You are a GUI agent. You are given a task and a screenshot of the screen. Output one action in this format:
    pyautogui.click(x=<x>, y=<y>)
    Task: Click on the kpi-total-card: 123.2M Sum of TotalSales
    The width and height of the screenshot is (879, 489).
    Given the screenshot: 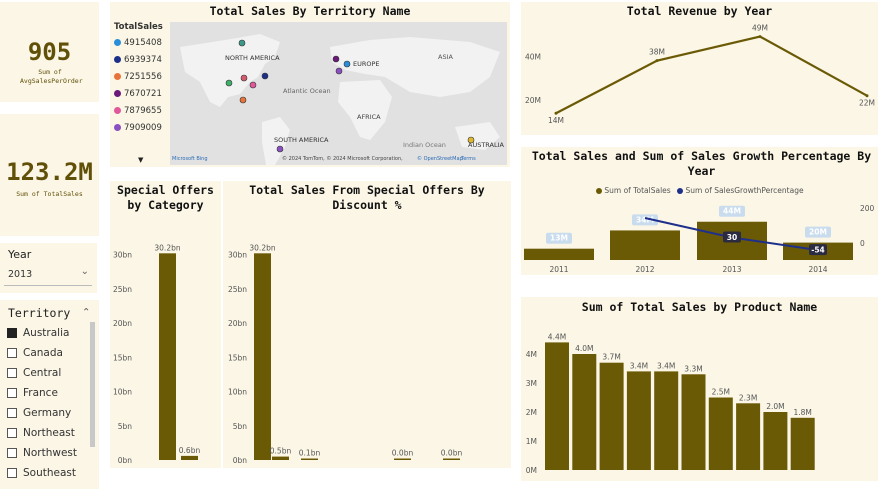 What is the action you would take?
    pyautogui.click(x=49, y=175)
    